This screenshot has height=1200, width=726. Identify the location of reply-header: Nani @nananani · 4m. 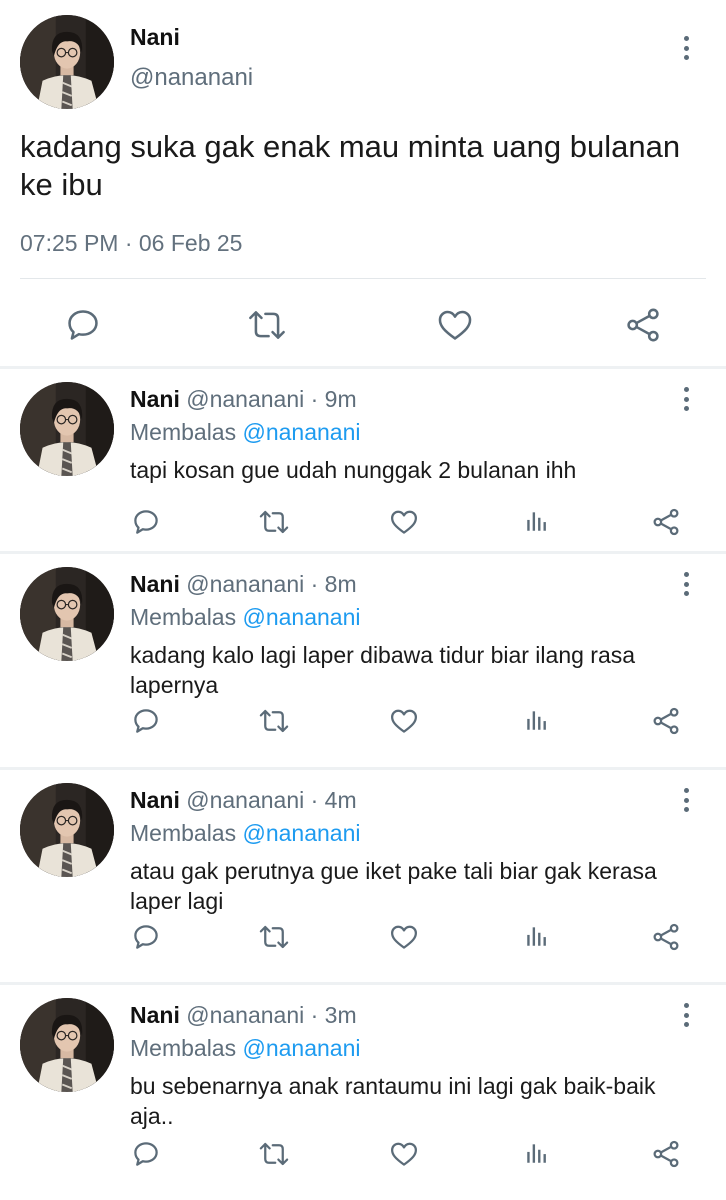
(243, 800).